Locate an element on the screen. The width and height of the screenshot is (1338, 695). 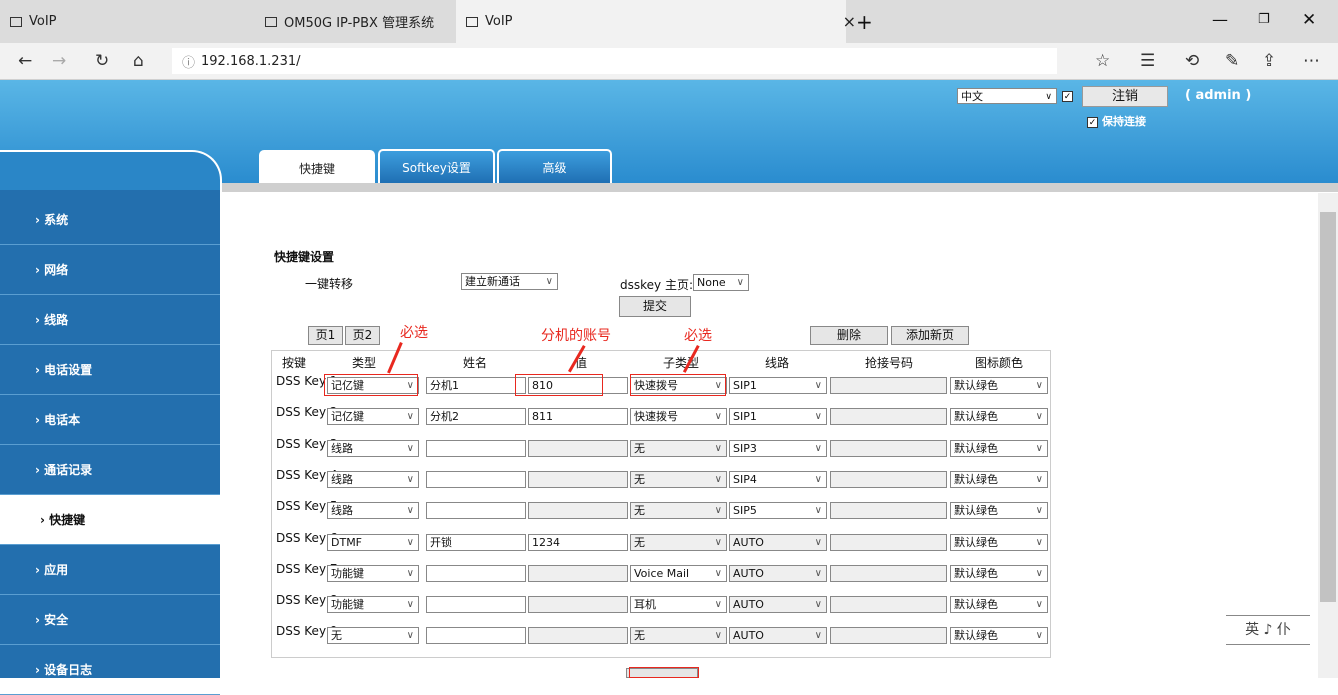
subtype-select: 快速拨号 is located at coordinates (678, 417).